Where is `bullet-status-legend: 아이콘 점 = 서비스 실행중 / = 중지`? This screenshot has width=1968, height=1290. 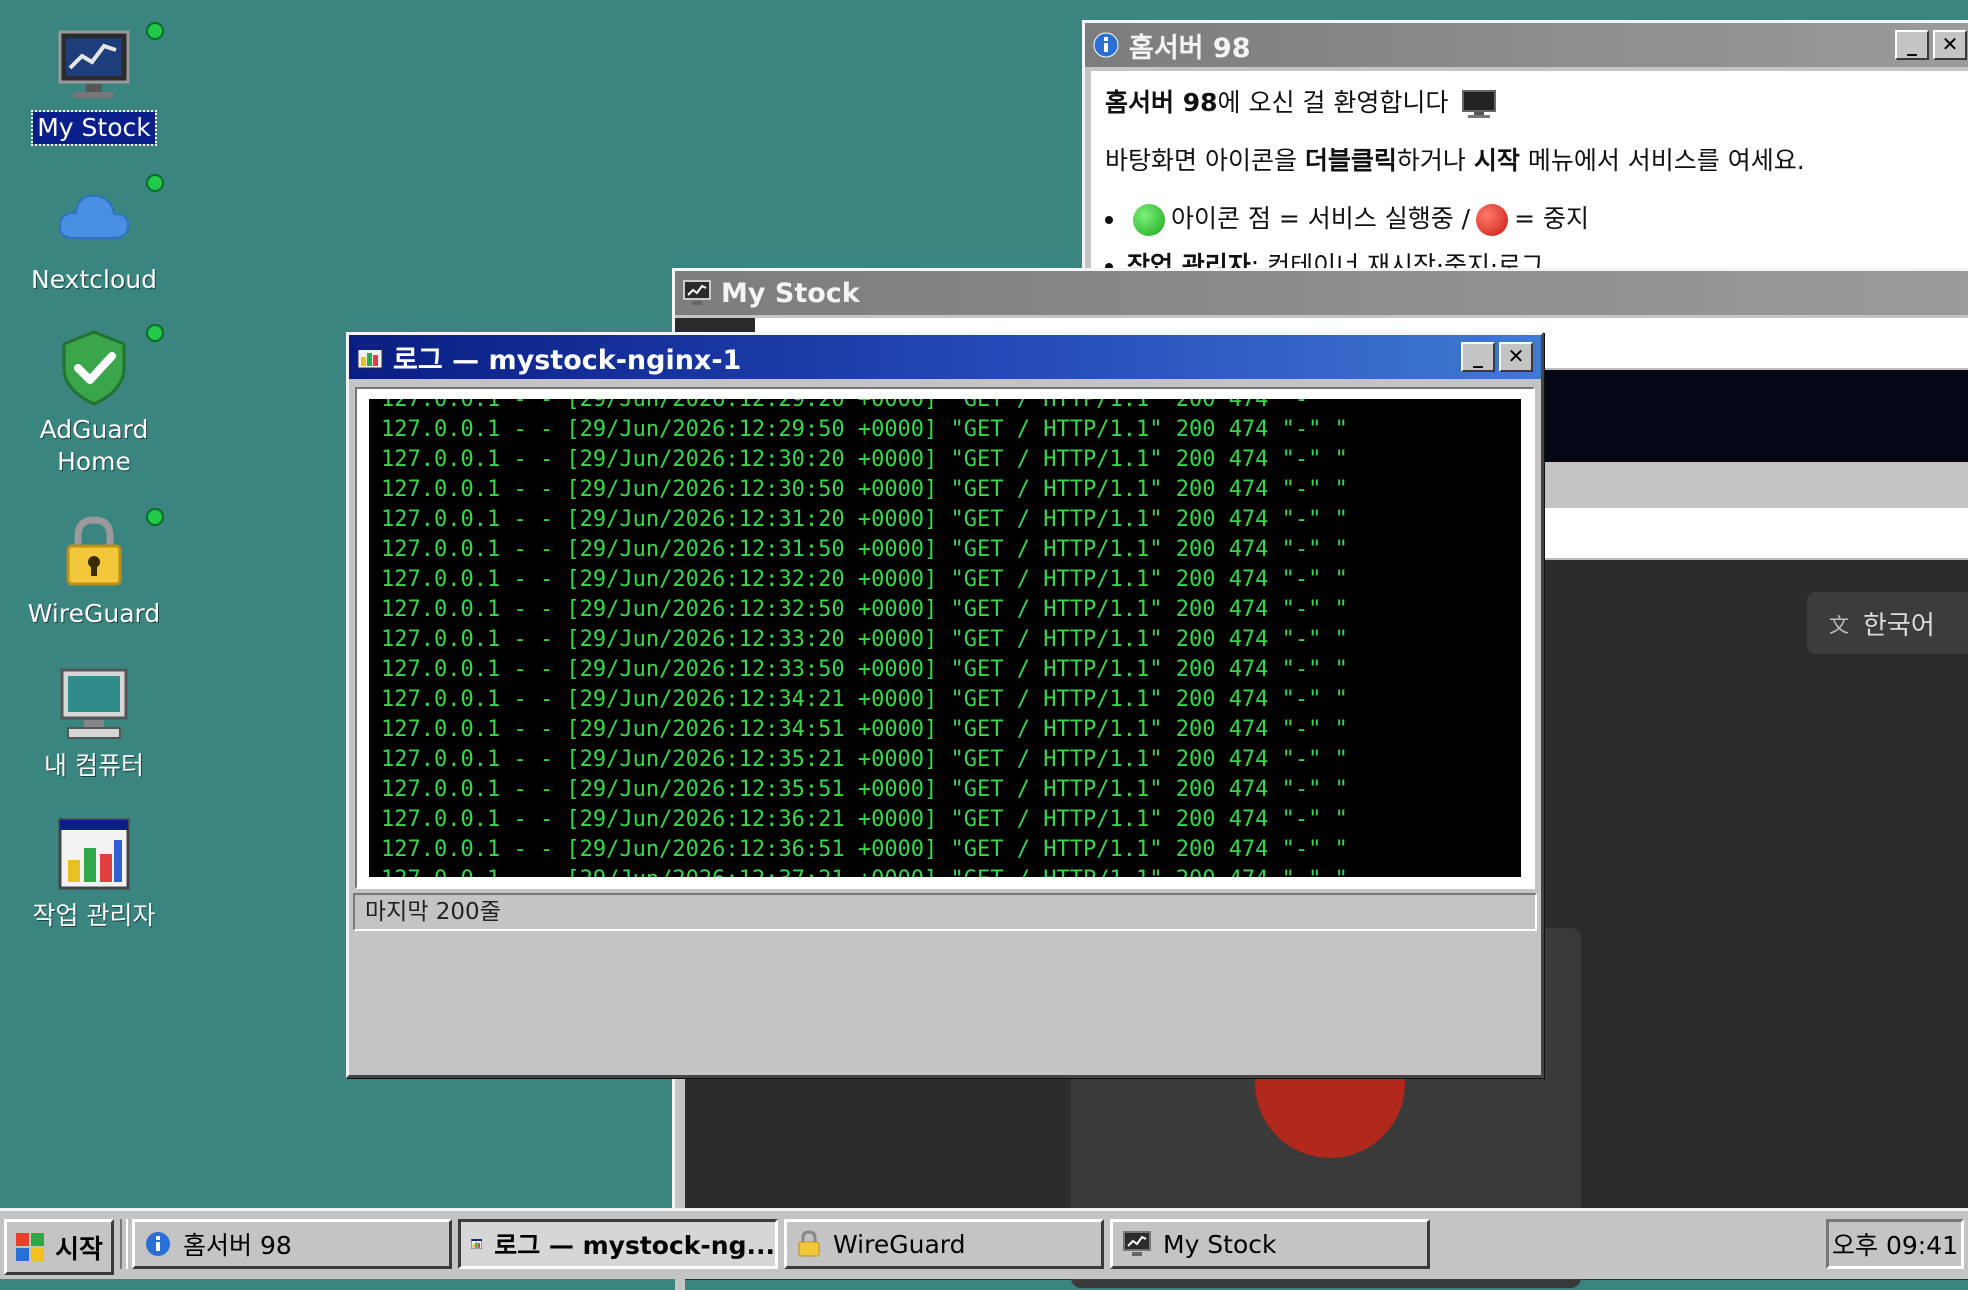 bullet-status-legend: 아이콘 점 = 서비스 실행중 / = 중지 is located at coordinates (1541, 217).